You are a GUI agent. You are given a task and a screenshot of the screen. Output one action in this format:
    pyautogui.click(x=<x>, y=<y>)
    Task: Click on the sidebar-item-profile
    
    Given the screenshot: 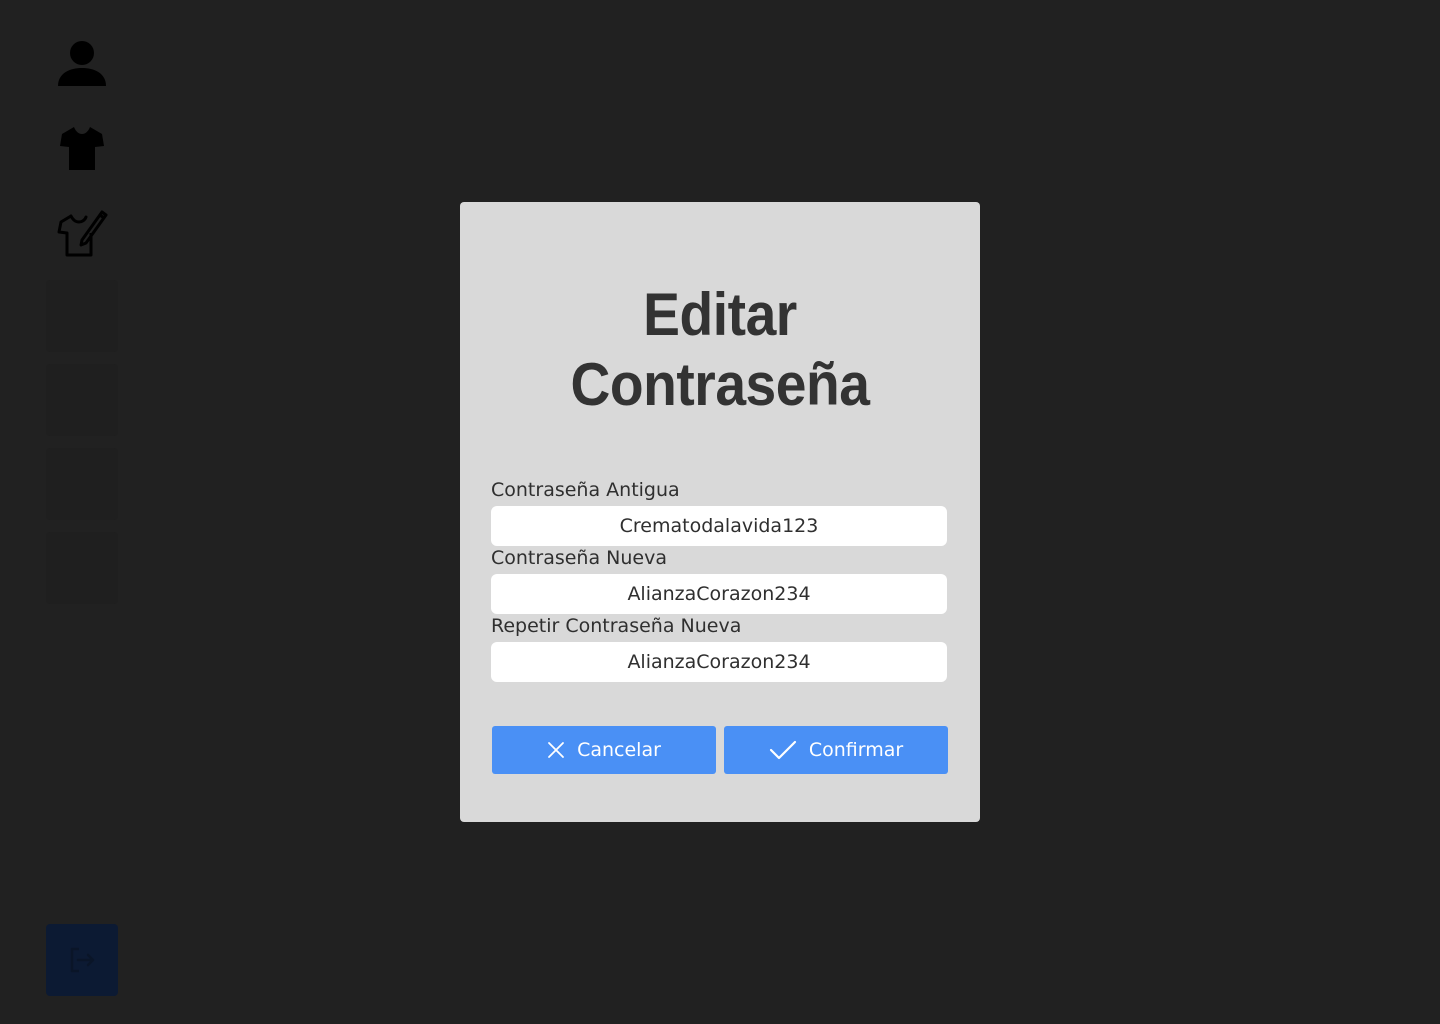 What is the action you would take?
    pyautogui.click(x=82, y=64)
    